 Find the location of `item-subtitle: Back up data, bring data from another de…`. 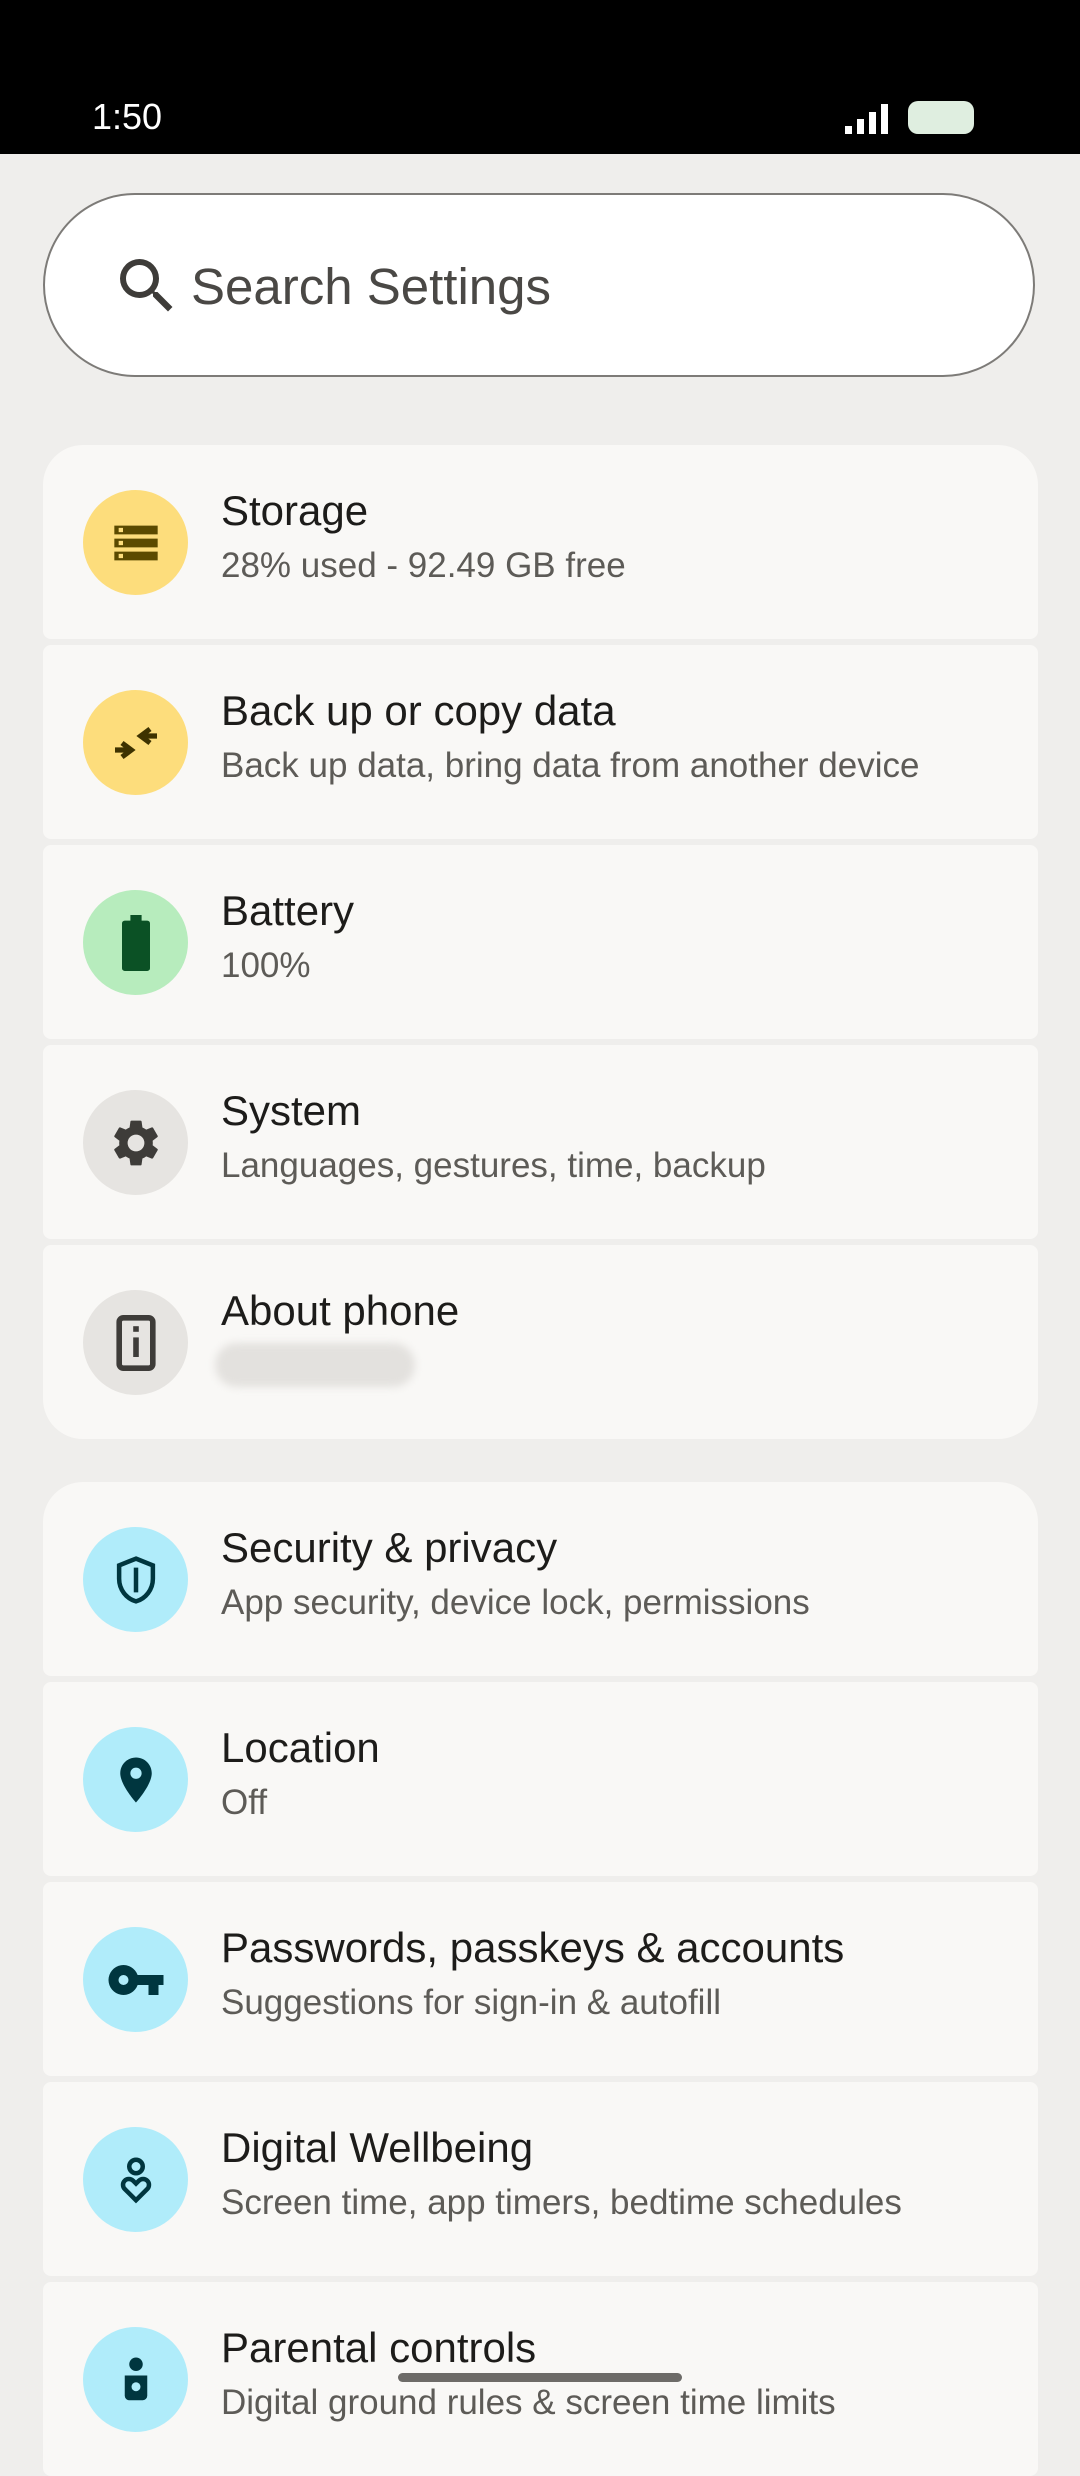

item-subtitle: Back up data, bring data from another de… is located at coordinates (570, 765).